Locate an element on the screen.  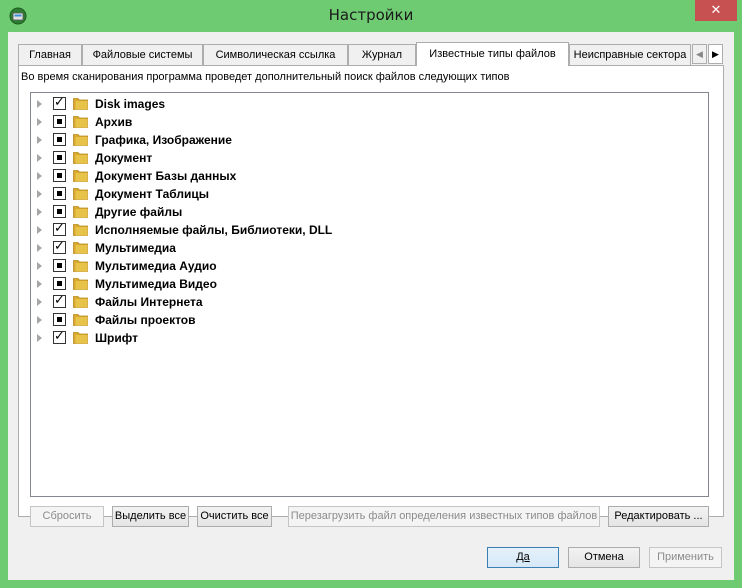
tab-bad-sectors: Неисправные сектора is located at coordinates (630, 54).